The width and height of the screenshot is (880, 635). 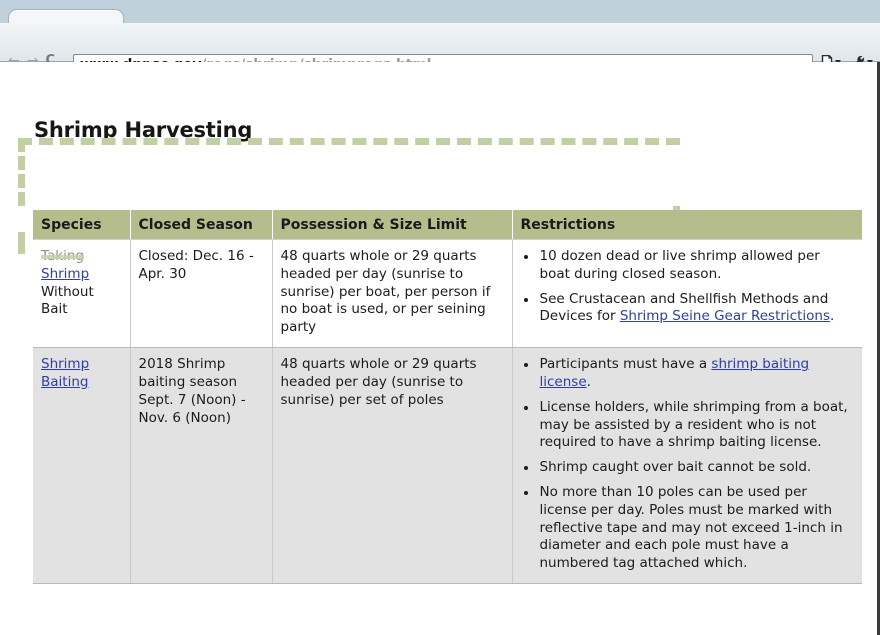 I want to click on list-item: Shrimp caught over bait cannot be sold., so click(x=696, y=468).